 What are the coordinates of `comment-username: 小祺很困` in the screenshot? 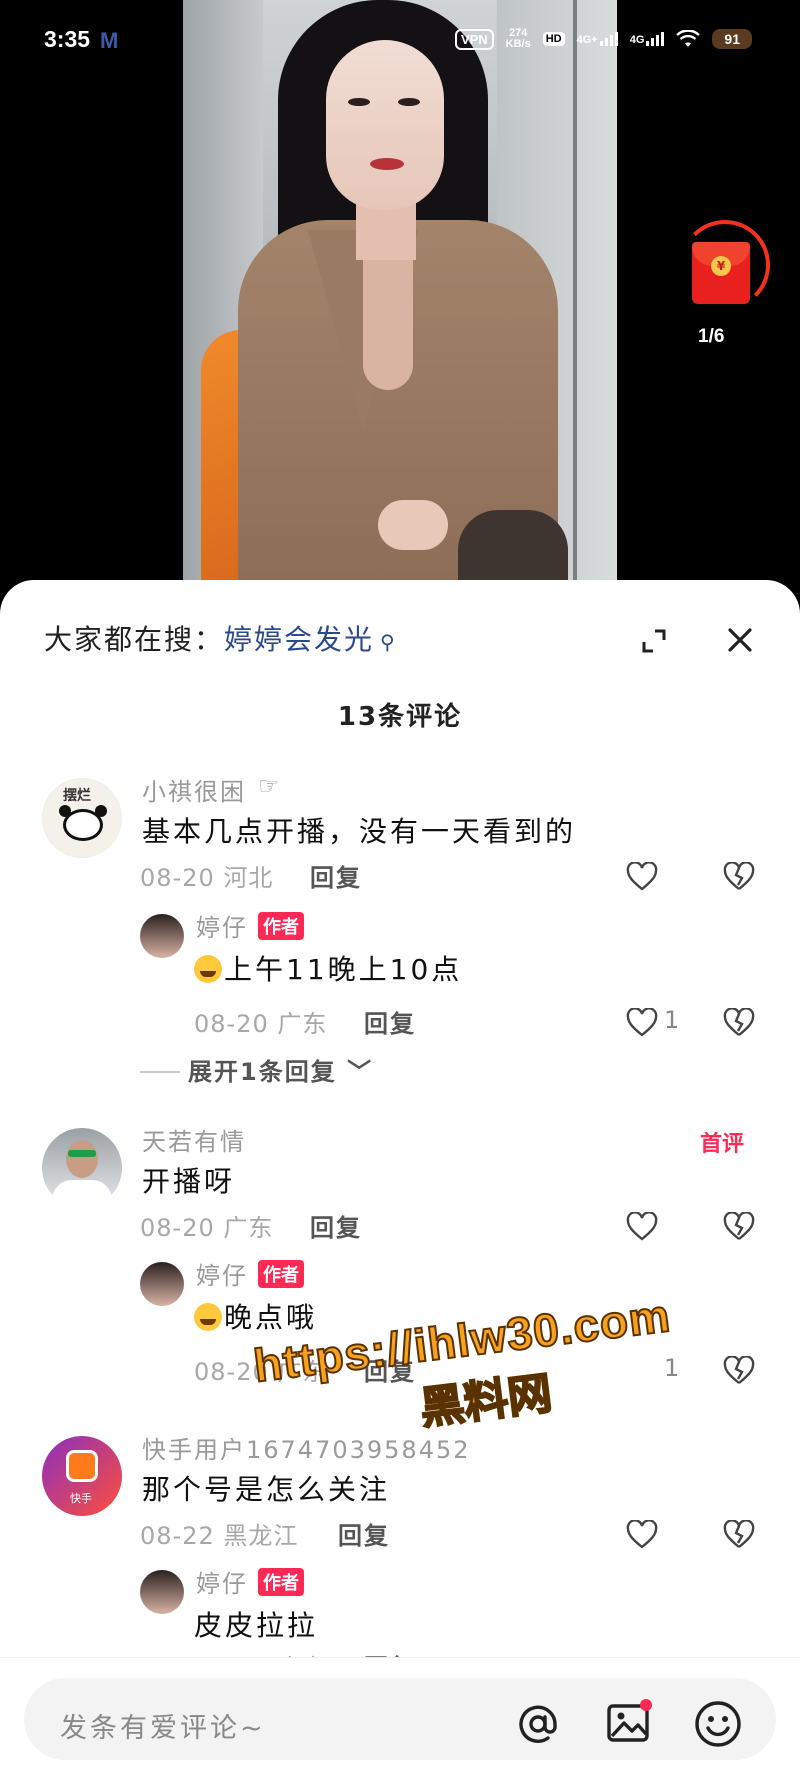 It's located at (194, 789).